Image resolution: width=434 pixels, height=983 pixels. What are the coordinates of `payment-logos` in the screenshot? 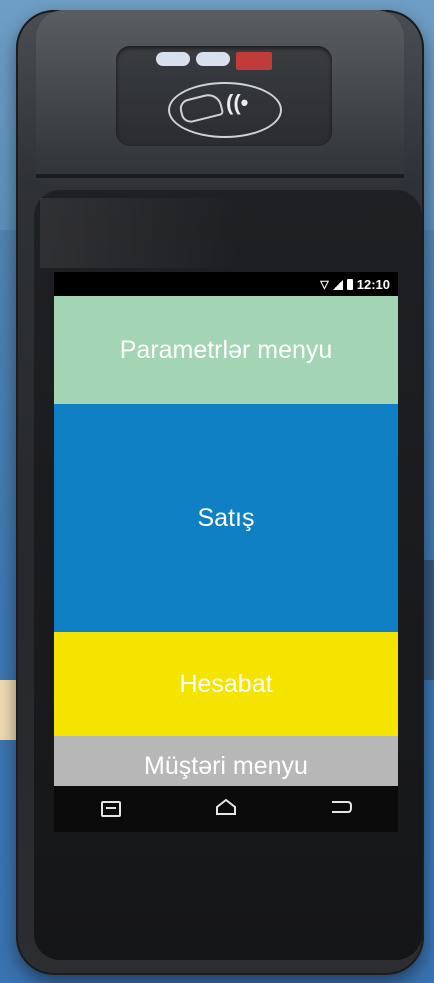 It's located at (214, 61).